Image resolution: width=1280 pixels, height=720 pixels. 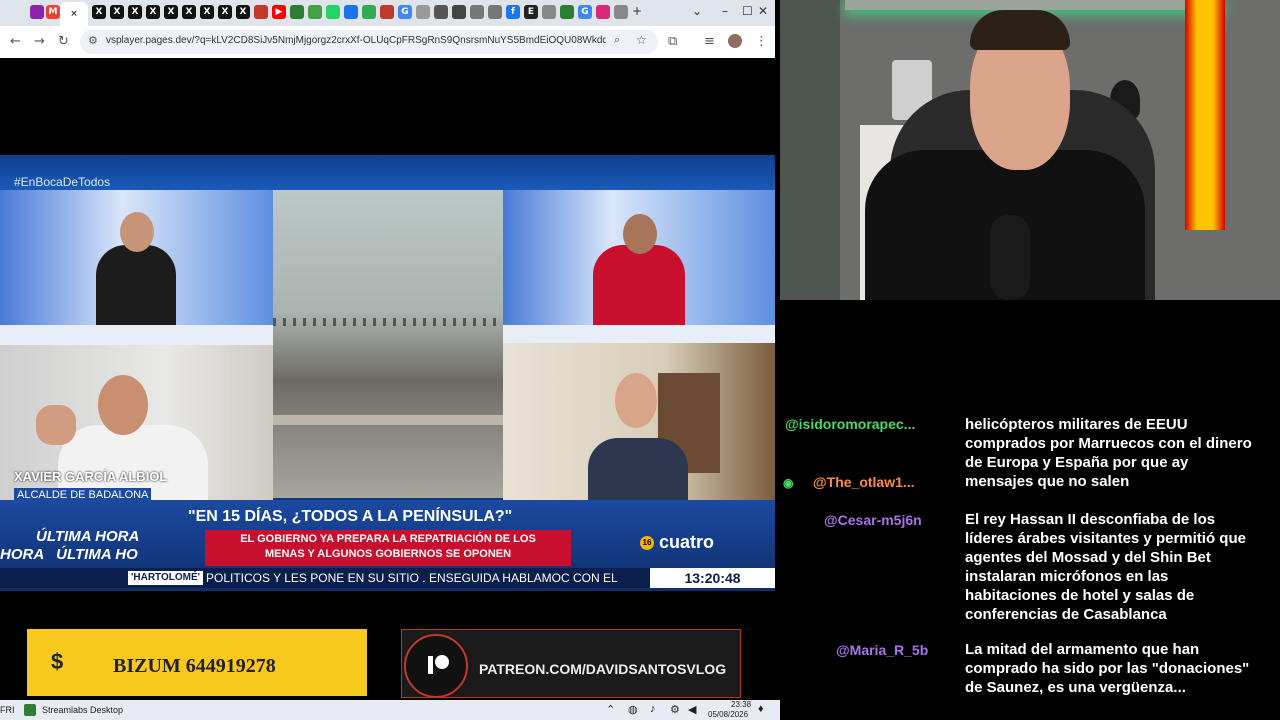 What do you see at coordinates (637, 11) in the screenshot?
I see `new-tab-button: +` at bounding box center [637, 11].